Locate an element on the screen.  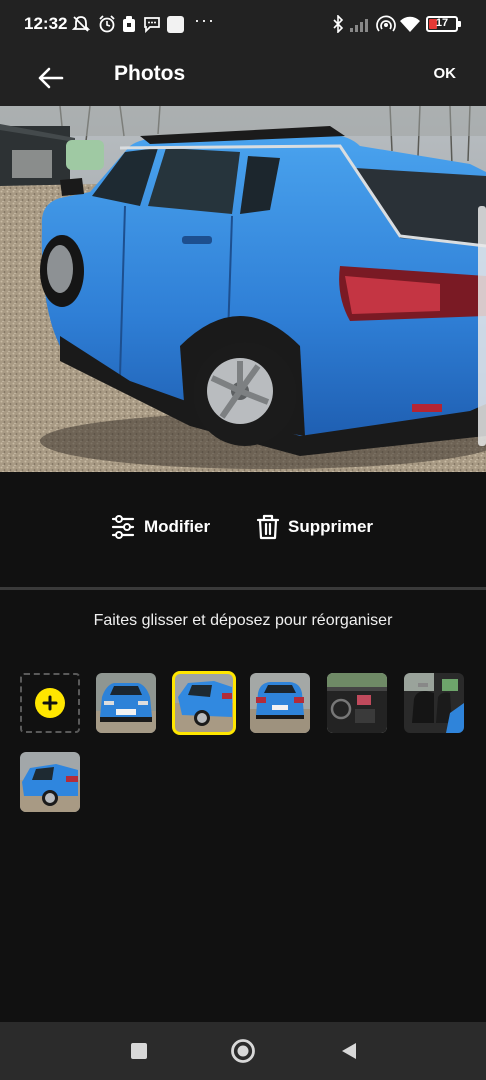
plus-icon is located at coordinates (50, 703).